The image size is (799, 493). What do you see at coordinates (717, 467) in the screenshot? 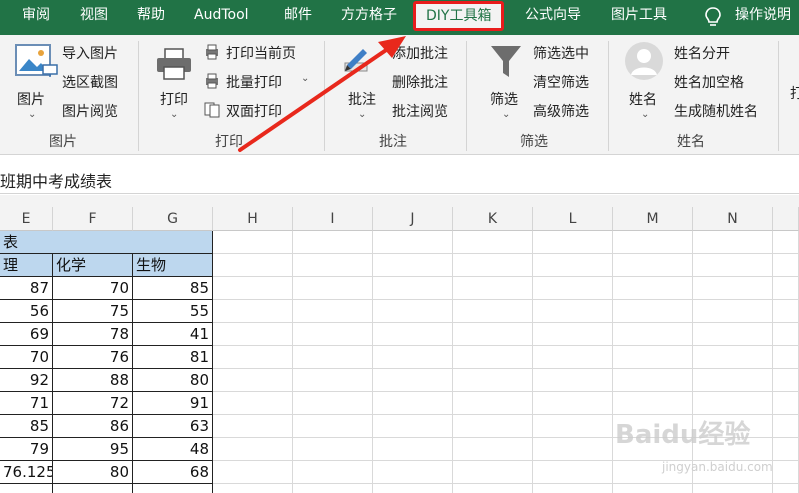
I see `baidu-watermark-url: jingyan.baidu.com` at bounding box center [717, 467].